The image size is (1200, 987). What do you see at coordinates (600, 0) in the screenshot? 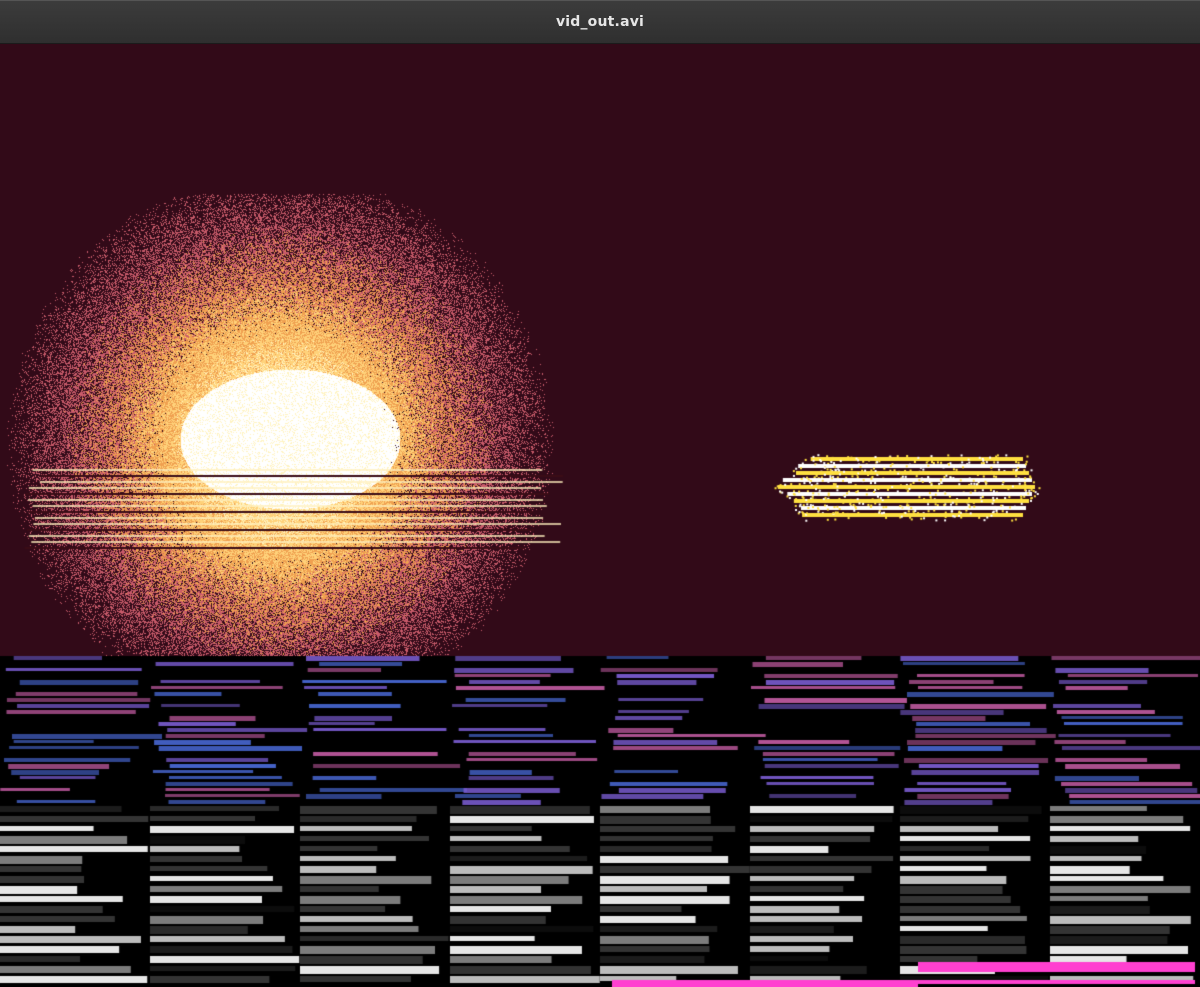
I see `title-bar-highlight` at bounding box center [600, 0].